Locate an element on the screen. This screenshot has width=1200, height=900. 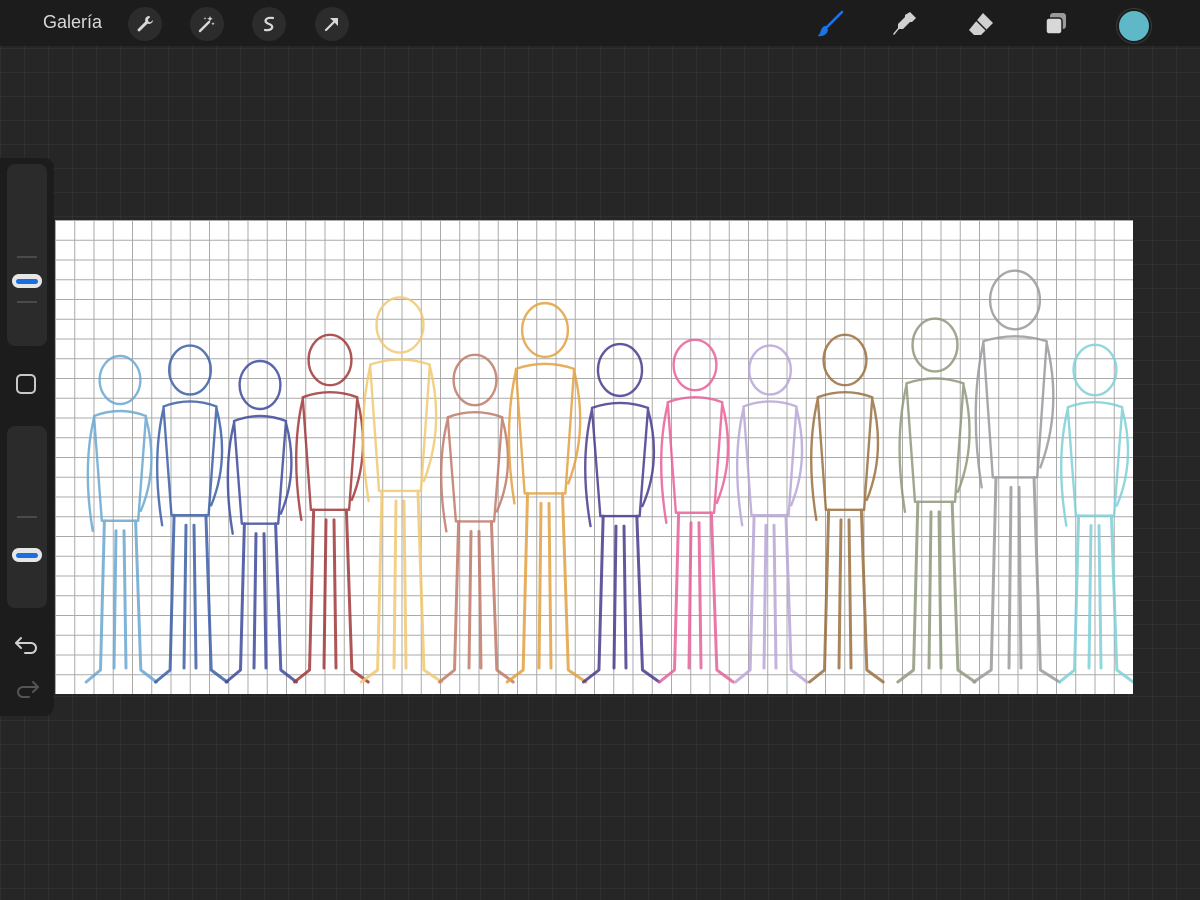
opacity-slider is located at coordinates (27, 517).